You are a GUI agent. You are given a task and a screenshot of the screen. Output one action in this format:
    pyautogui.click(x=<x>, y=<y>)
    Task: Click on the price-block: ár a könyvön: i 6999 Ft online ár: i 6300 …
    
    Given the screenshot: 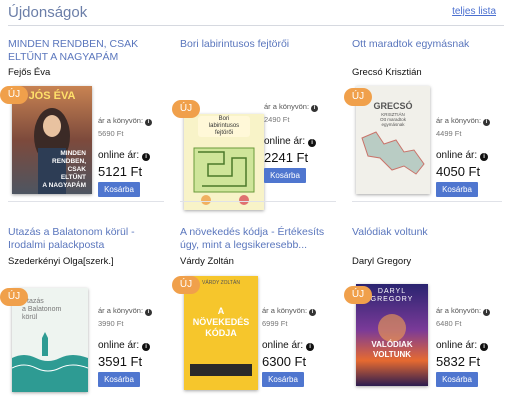 What is the action you would take?
    pyautogui.click(x=298, y=346)
    